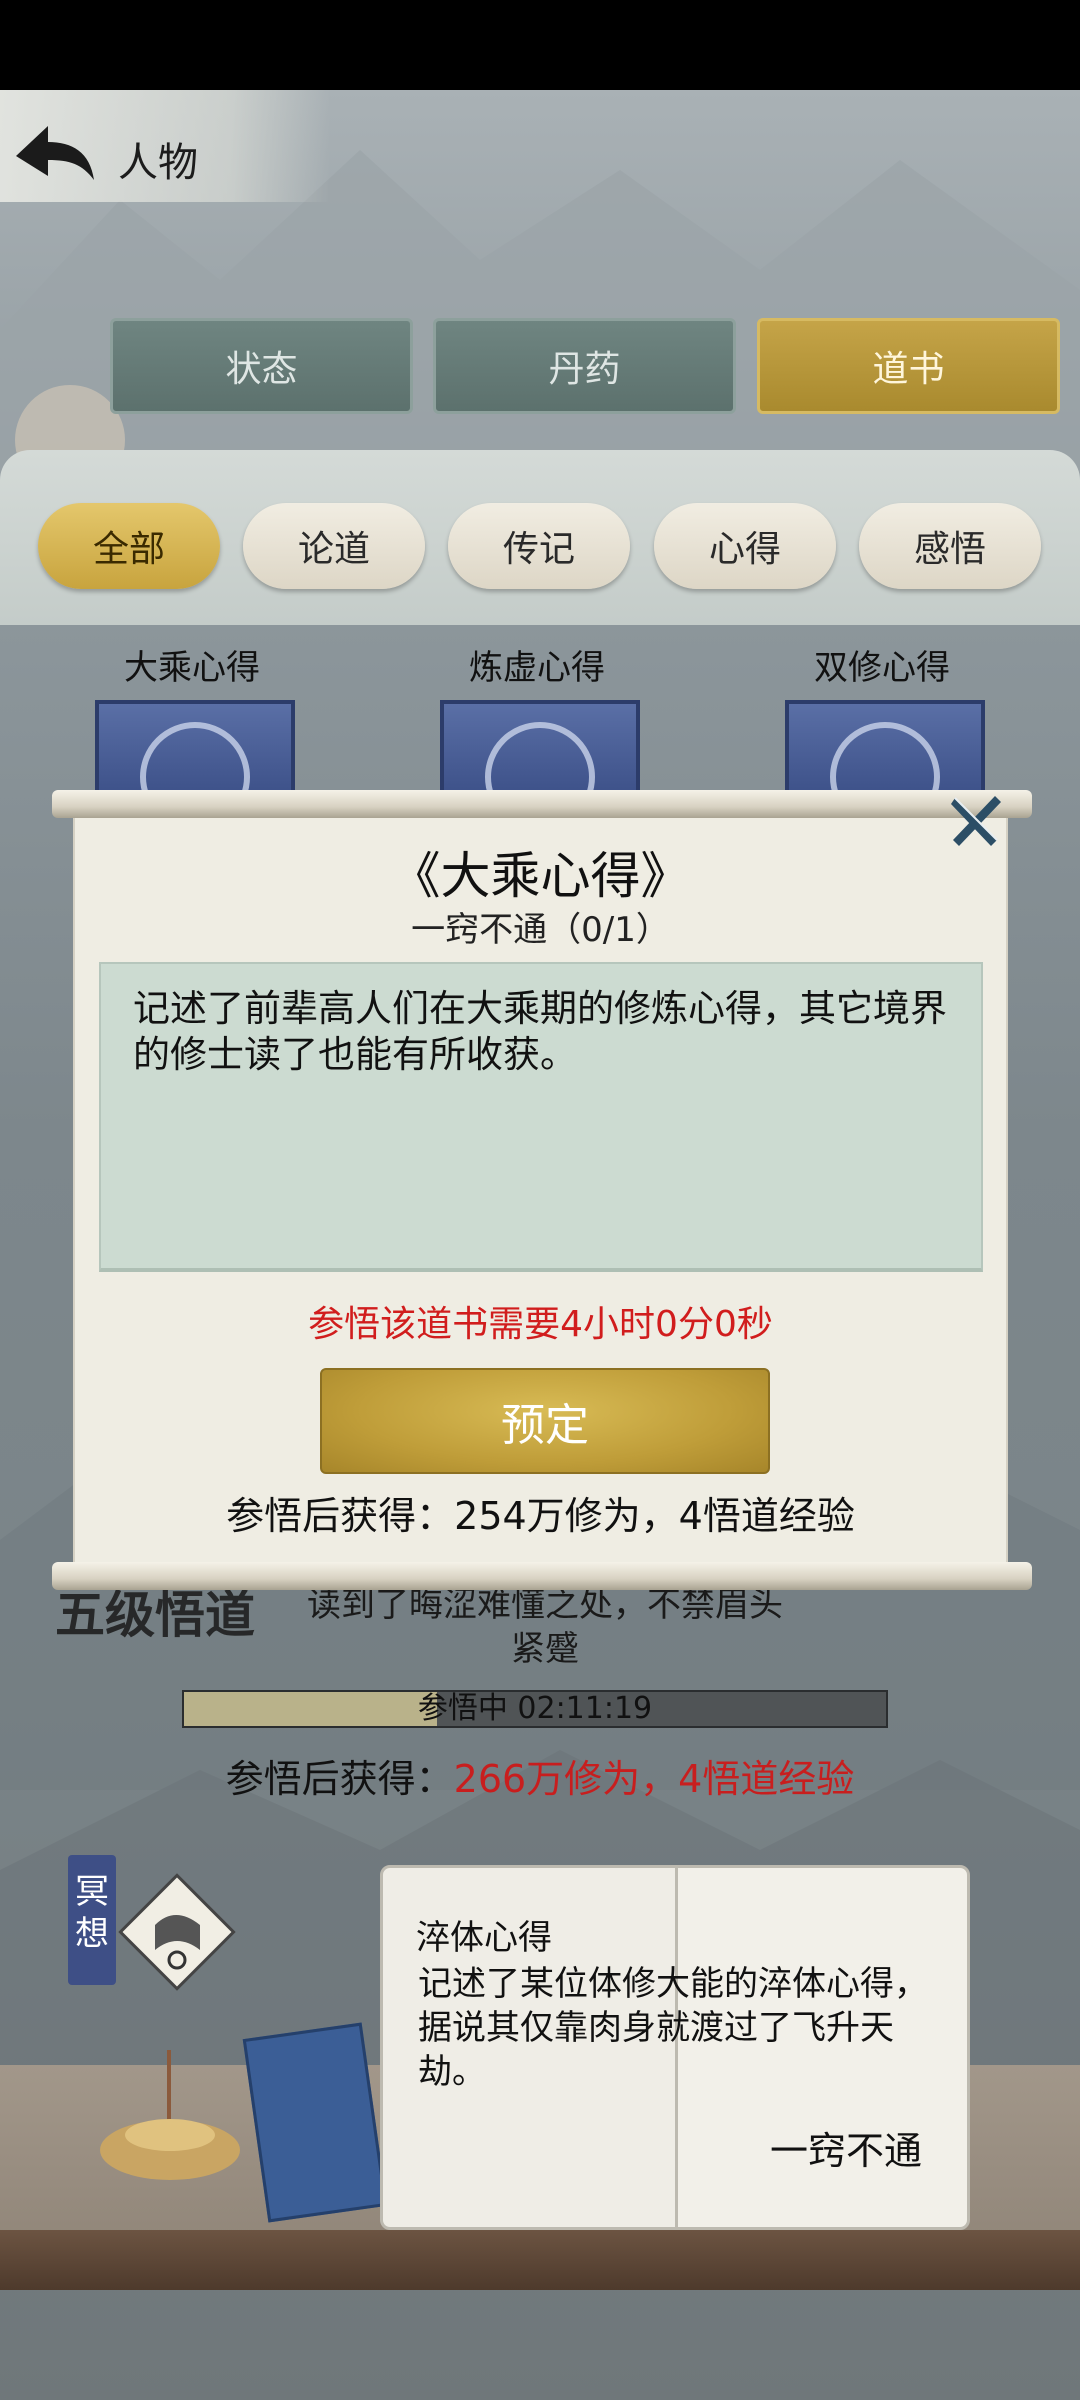 This screenshot has height=2400, width=1080. What do you see at coordinates (315, 2122) in the screenshot?
I see `closed-book-icon` at bounding box center [315, 2122].